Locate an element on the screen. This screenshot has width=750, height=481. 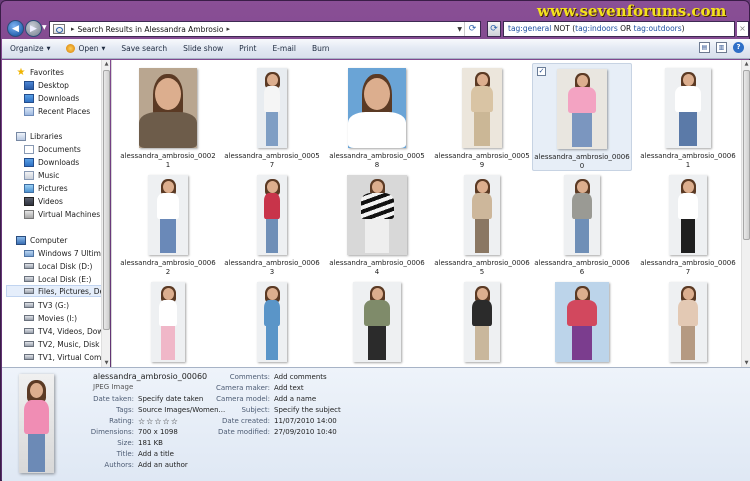
breadcrumb: Search Results in Alessandra Ambrosio is located at coordinates (151, 29).